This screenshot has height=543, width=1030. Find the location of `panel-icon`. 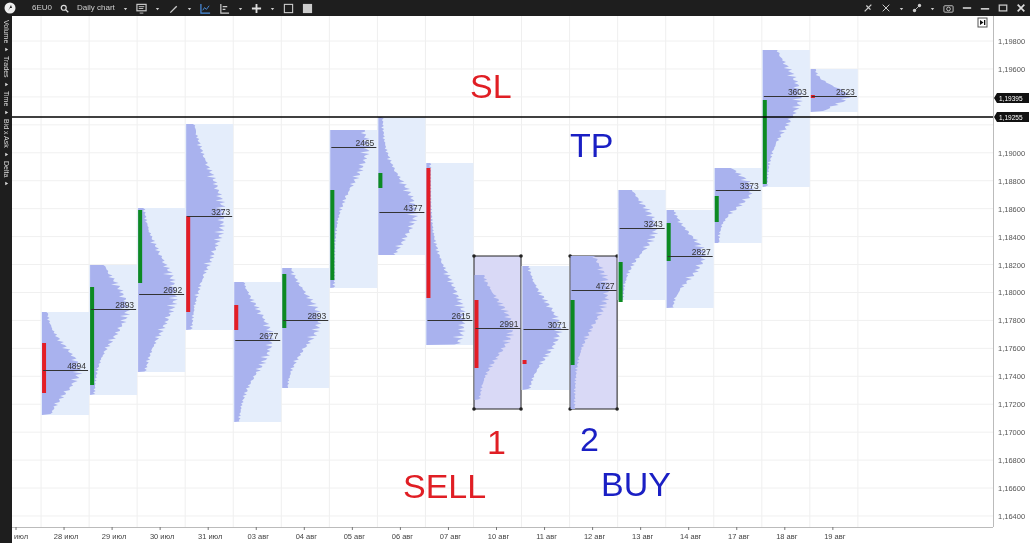

panel-icon is located at coordinates (307, 8).